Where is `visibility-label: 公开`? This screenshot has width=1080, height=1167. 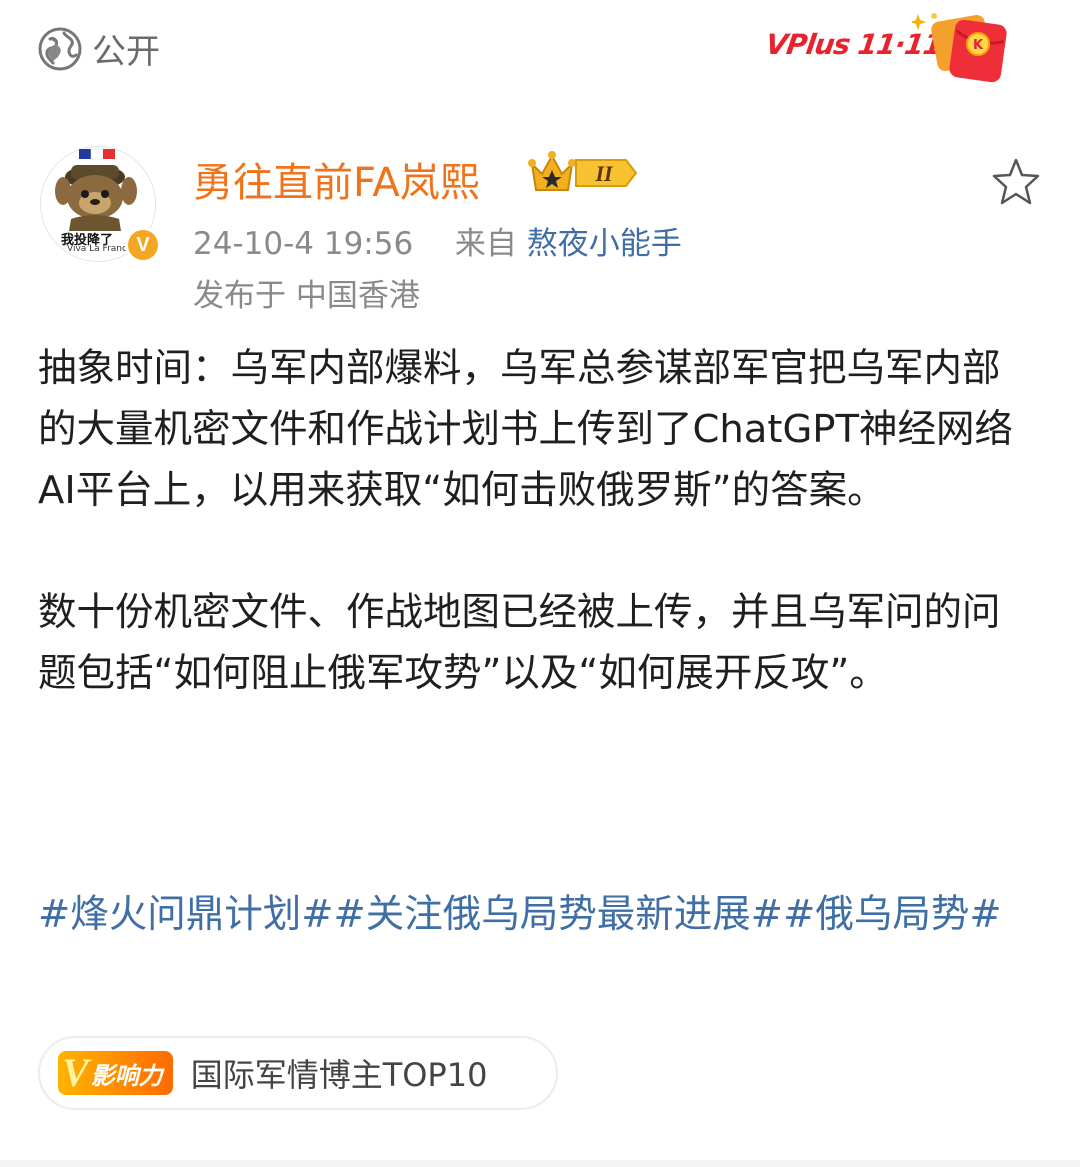
visibility-label: 公开 is located at coordinates (126, 52).